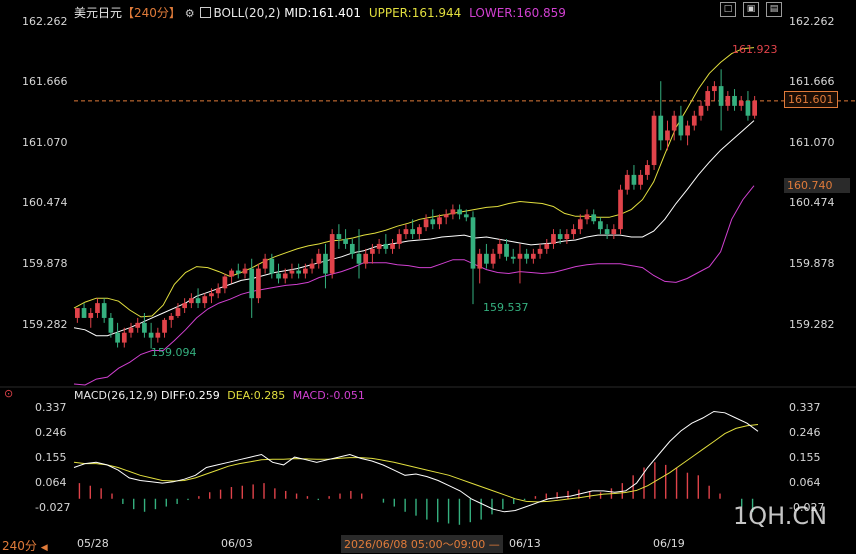 The height and width of the screenshot is (554, 856). Describe the element at coordinates (25, 545) in the screenshot. I see `period-button: 240分 ◀` at that location.